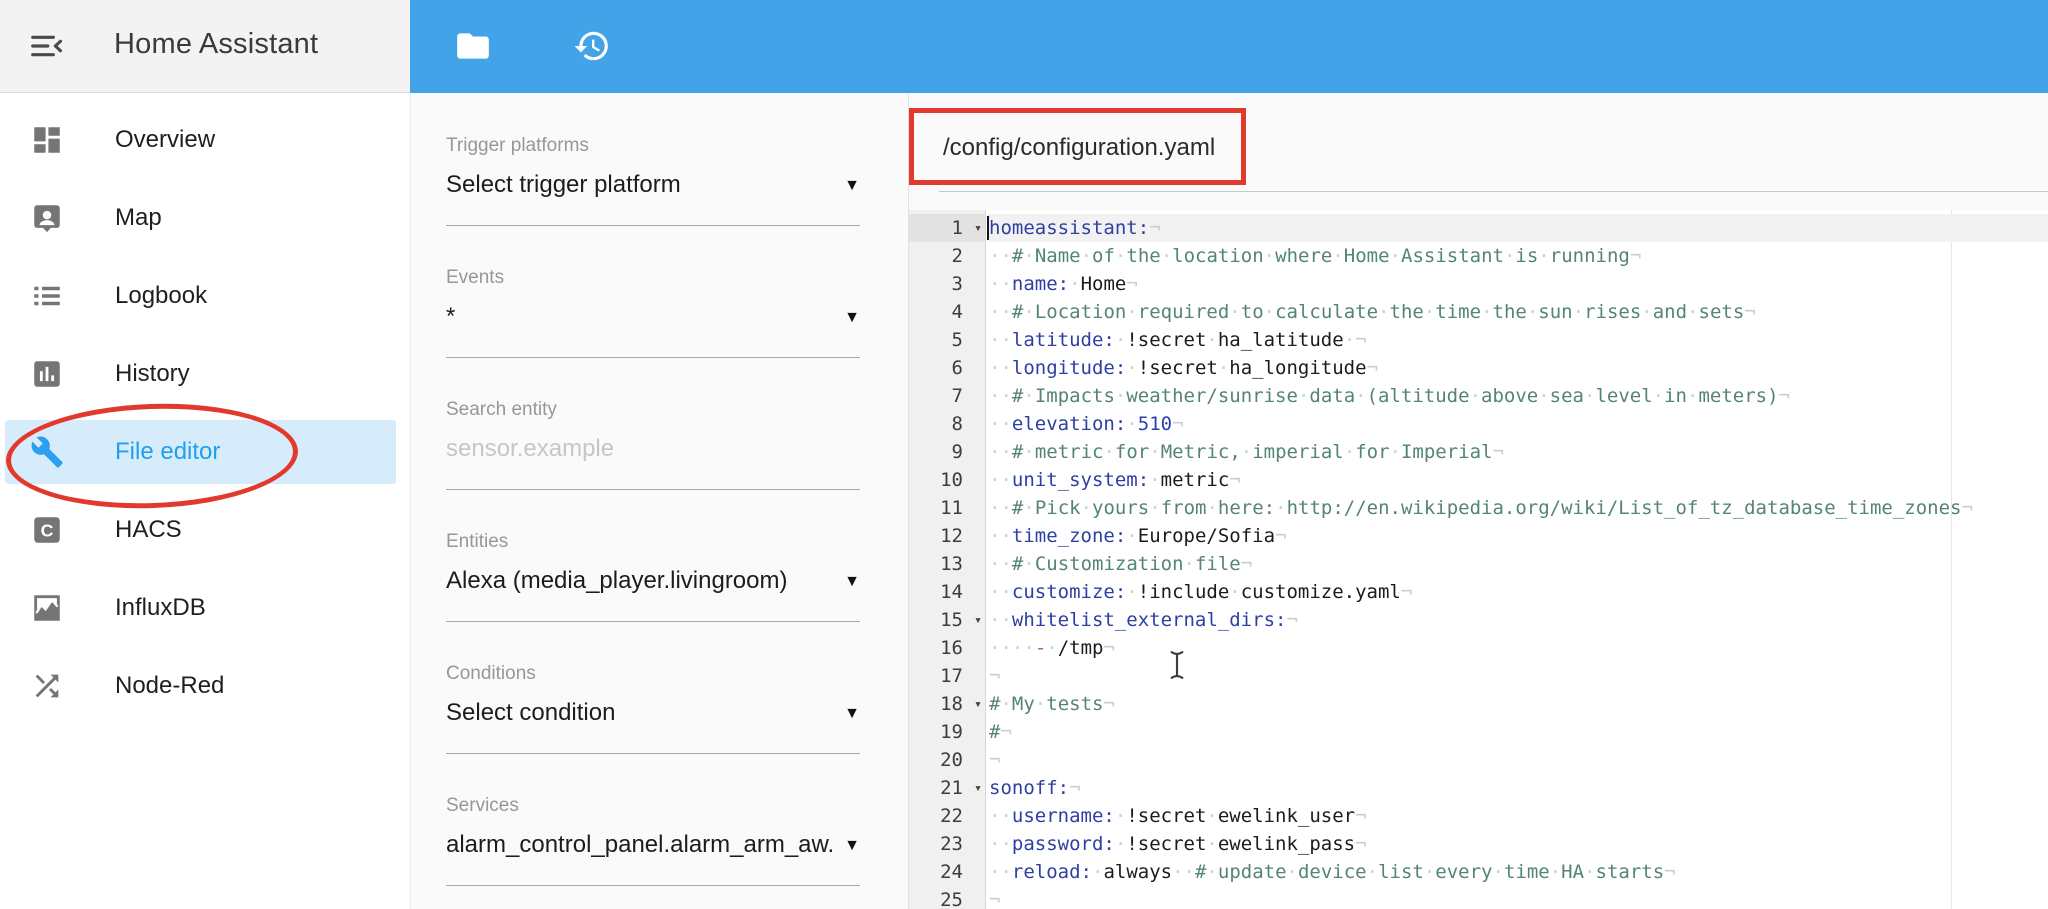 The height and width of the screenshot is (909, 2048). I want to click on sidebar-item-hacs: C HACS, so click(205, 530).